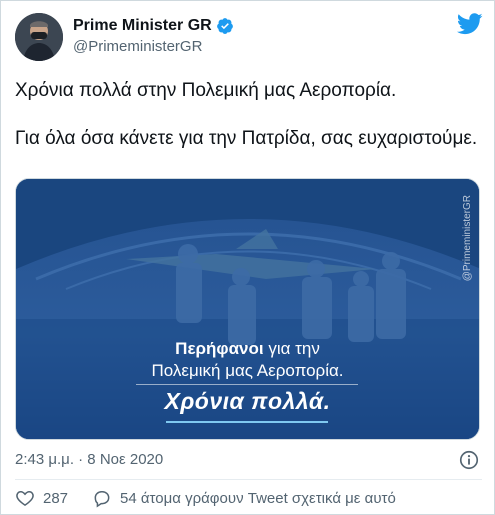 This screenshot has height=515, width=495. Describe the element at coordinates (89, 459) in the screenshot. I see `tweet-timestamp: 2:43 μ.μ. · 8 Νοε 2020` at that location.